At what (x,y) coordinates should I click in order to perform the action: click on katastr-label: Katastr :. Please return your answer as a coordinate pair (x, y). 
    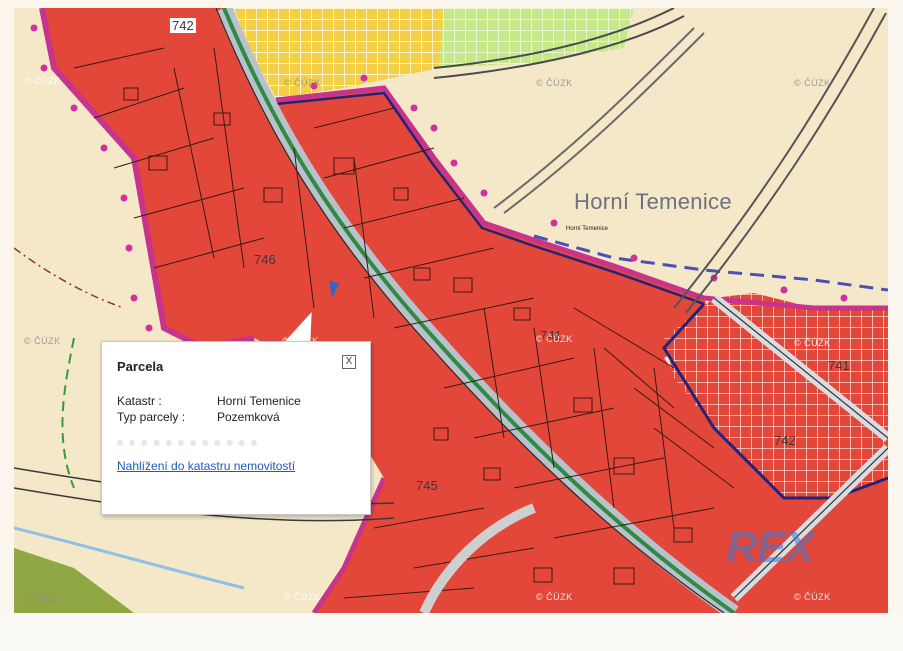
    Looking at the image, I should click on (139, 401).